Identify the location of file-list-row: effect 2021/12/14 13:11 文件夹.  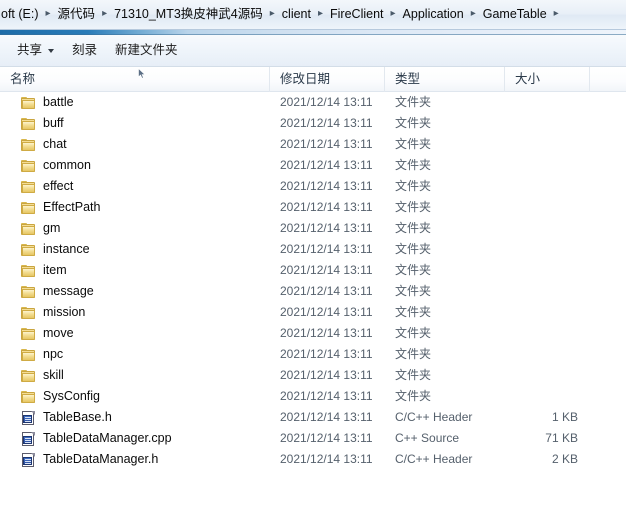
(313, 186).